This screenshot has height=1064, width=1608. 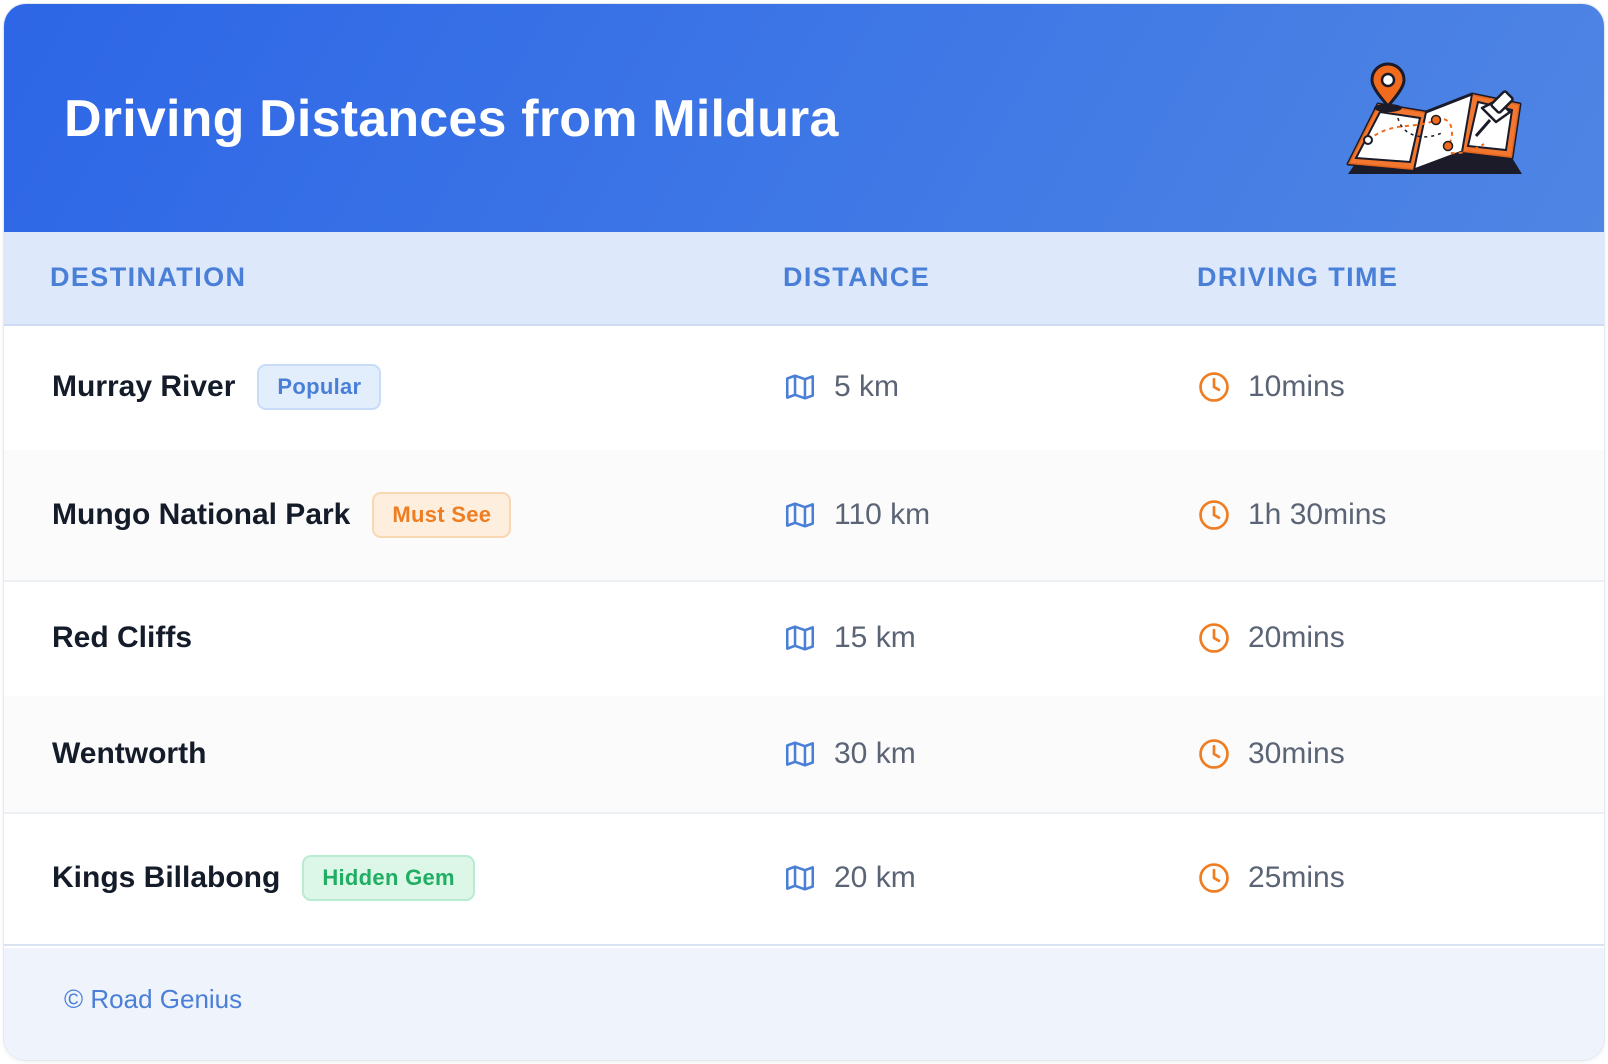 What do you see at coordinates (804, 1004) in the screenshot?
I see `card-footer: © Road Genius` at bounding box center [804, 1004].